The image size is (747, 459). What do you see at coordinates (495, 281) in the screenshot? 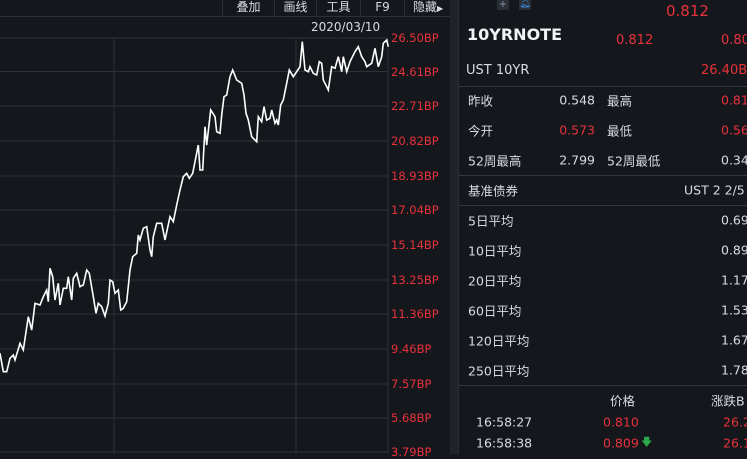
I see `average-label: 20日平均` at bounding box center [495, 281].